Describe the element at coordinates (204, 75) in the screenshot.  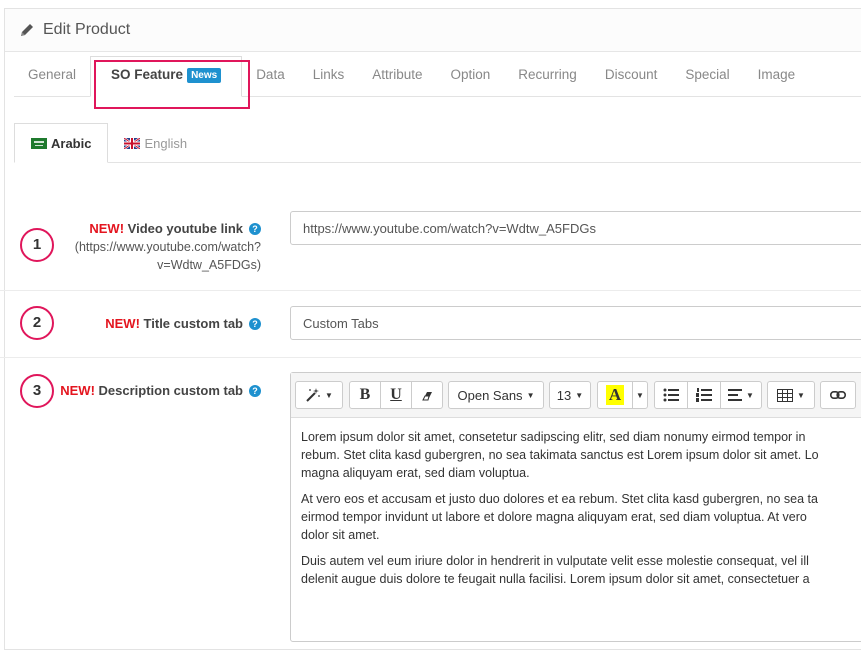
I see `news-badge: News` at that location.